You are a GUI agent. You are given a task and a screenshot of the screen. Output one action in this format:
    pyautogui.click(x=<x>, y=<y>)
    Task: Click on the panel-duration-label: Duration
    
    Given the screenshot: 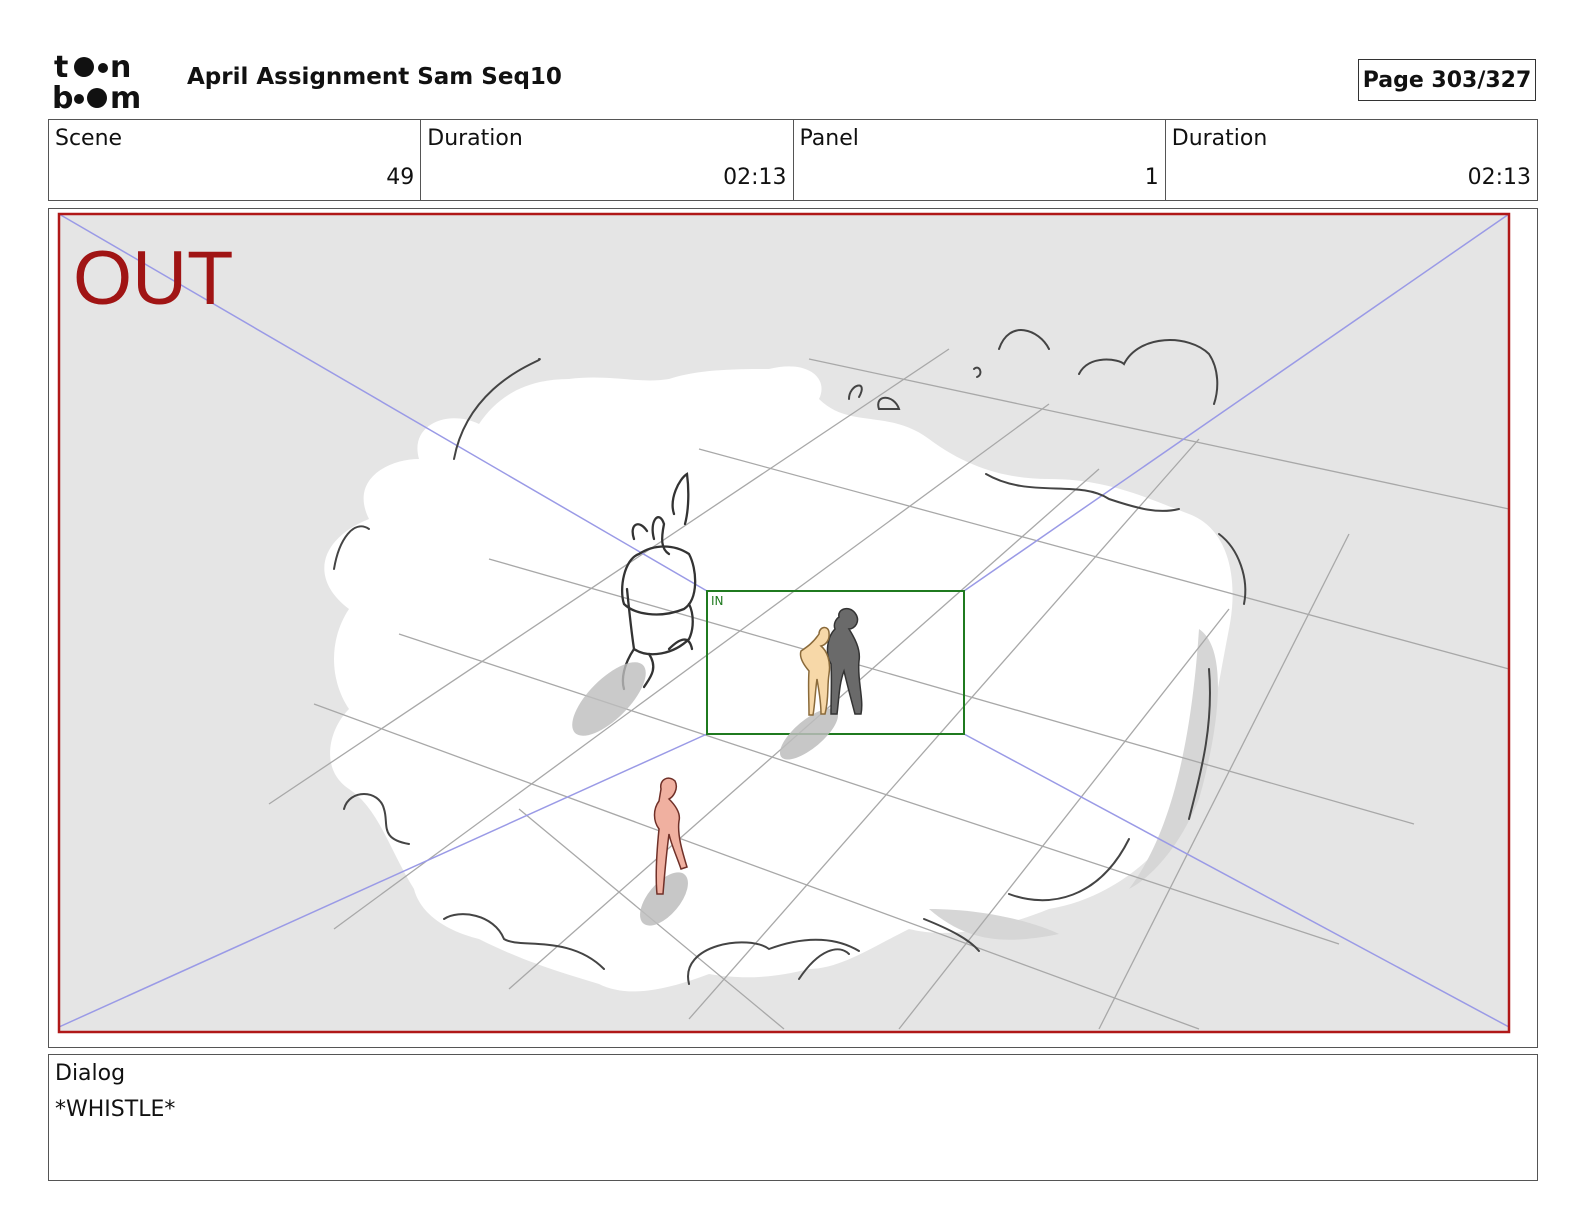 What is the action you would take?
    pyautogui.click(x=1219, y=138)
    